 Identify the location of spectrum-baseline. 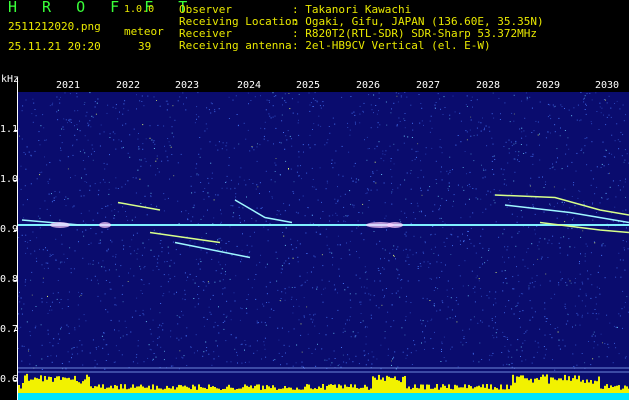
(323, 396).